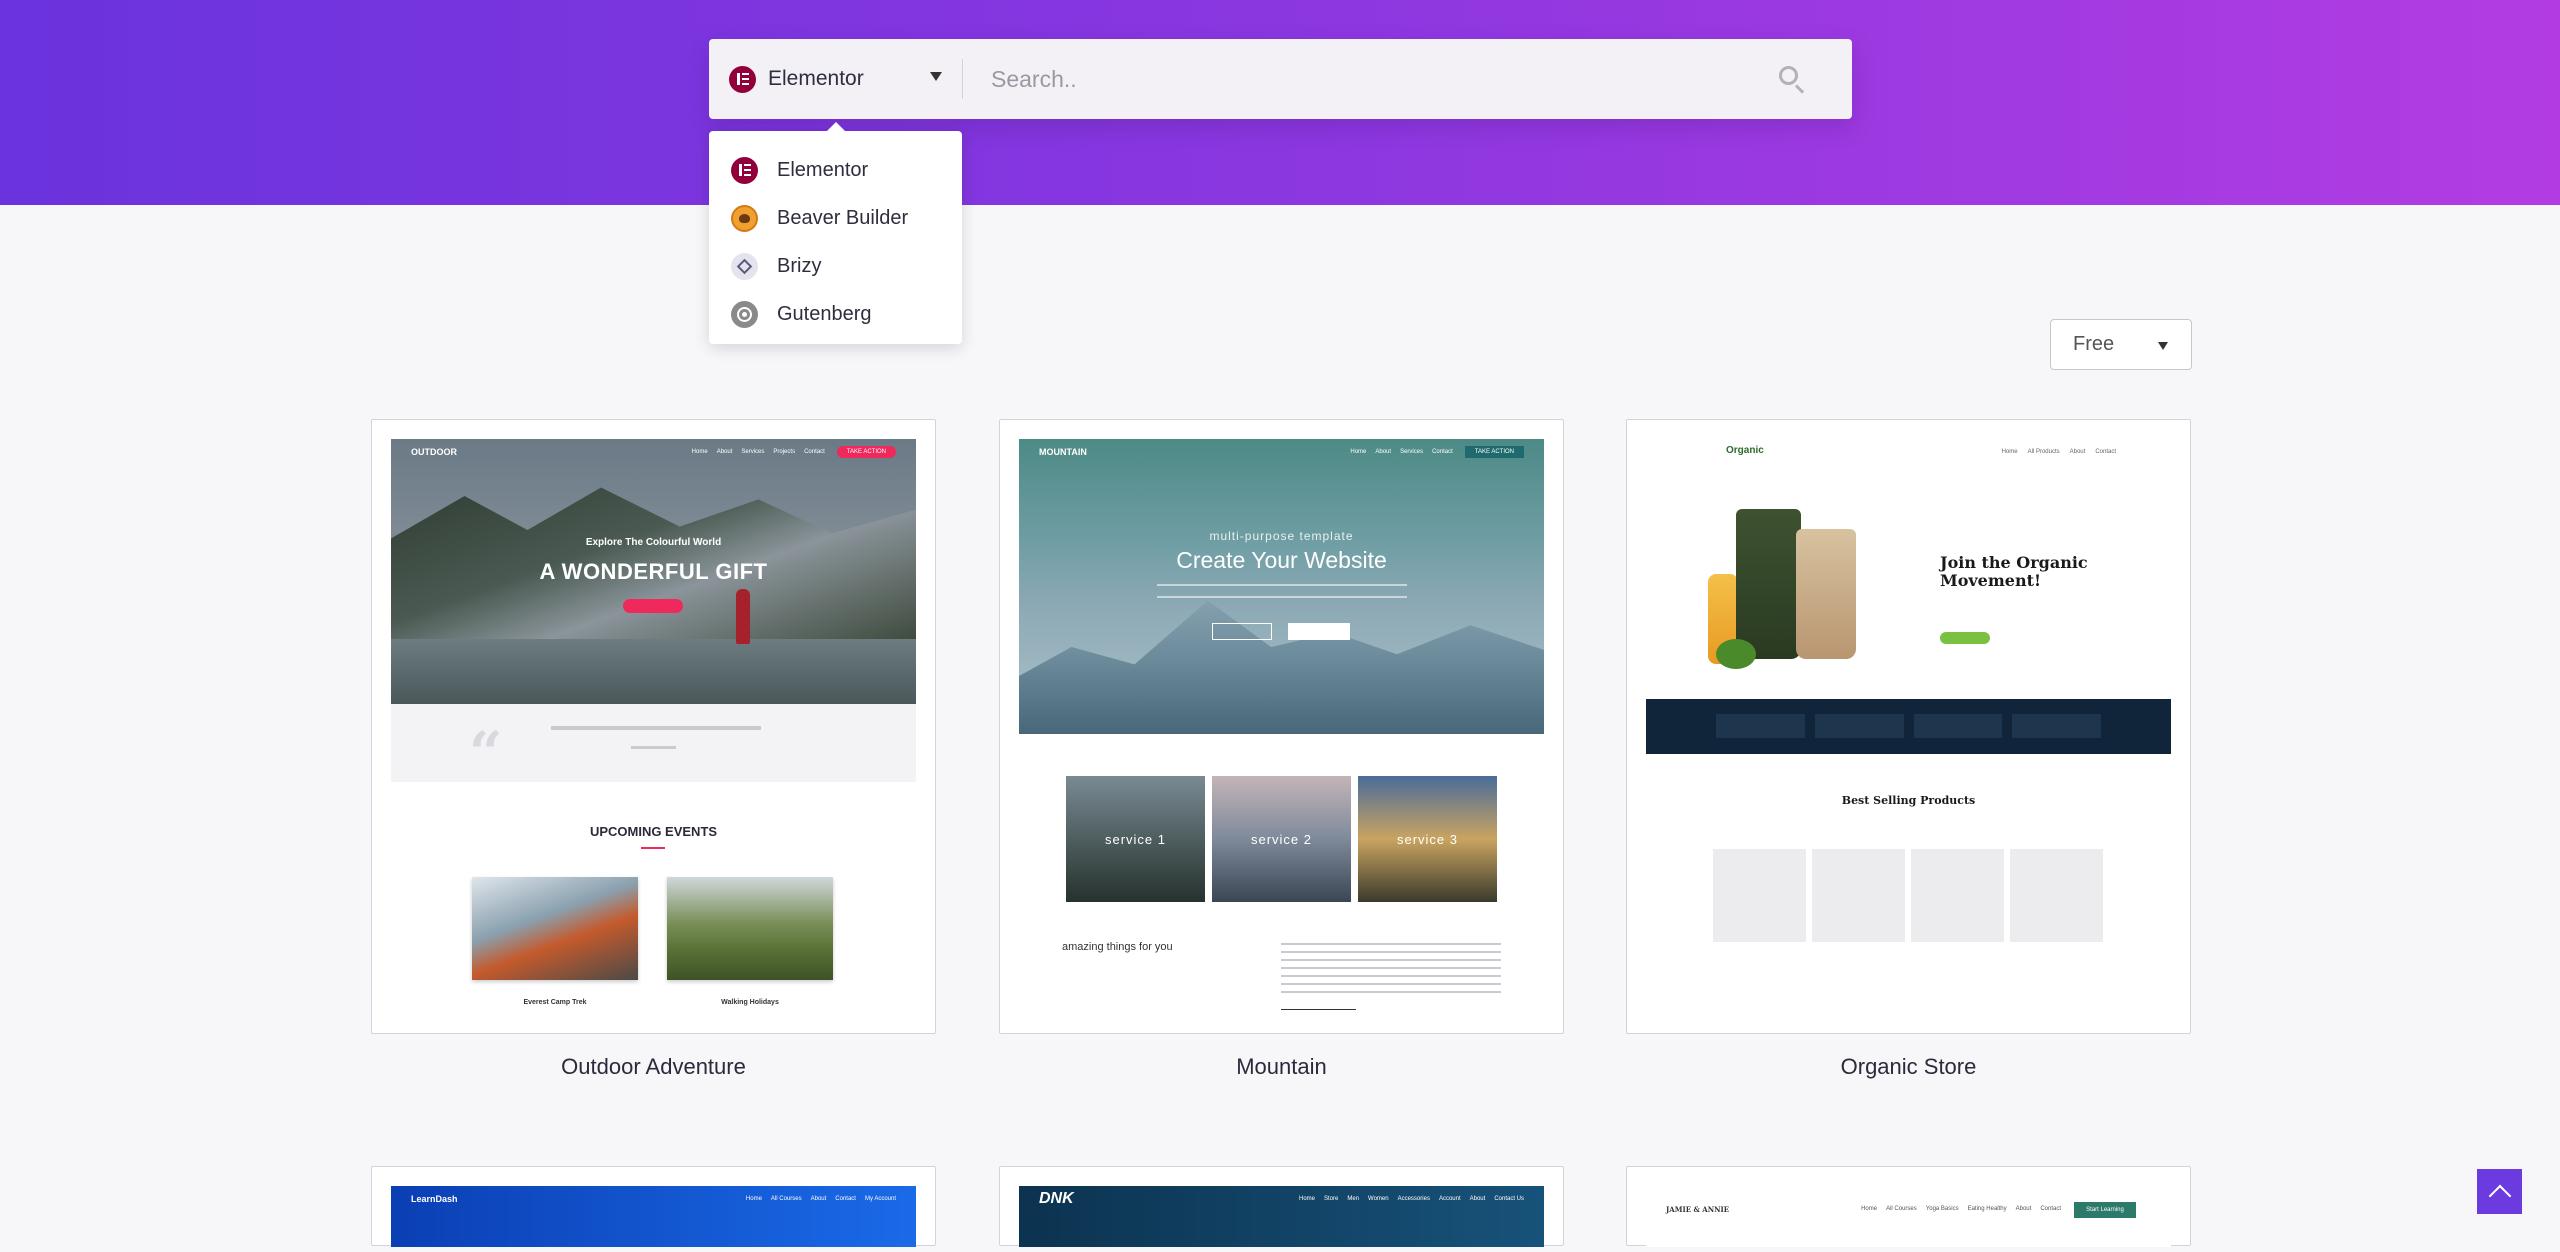 The width and height of the screenshot is (2560, 1252). I want to click on dropdown-item-label: Gutenberg, so click(824, 313).